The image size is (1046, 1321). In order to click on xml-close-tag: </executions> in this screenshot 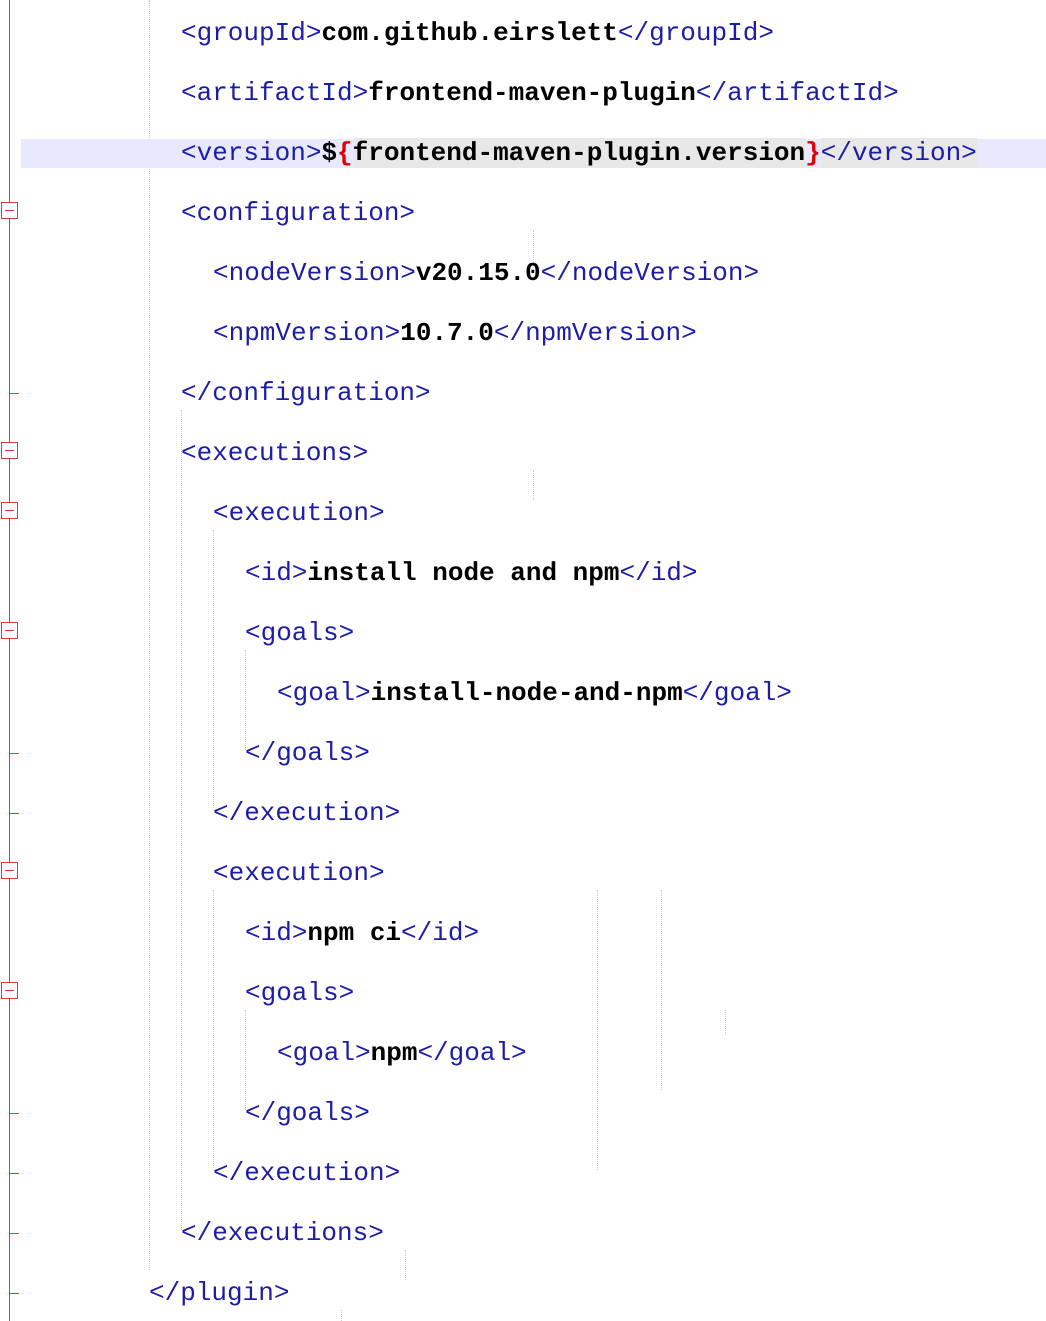, I will do `click(282, 1233)`.